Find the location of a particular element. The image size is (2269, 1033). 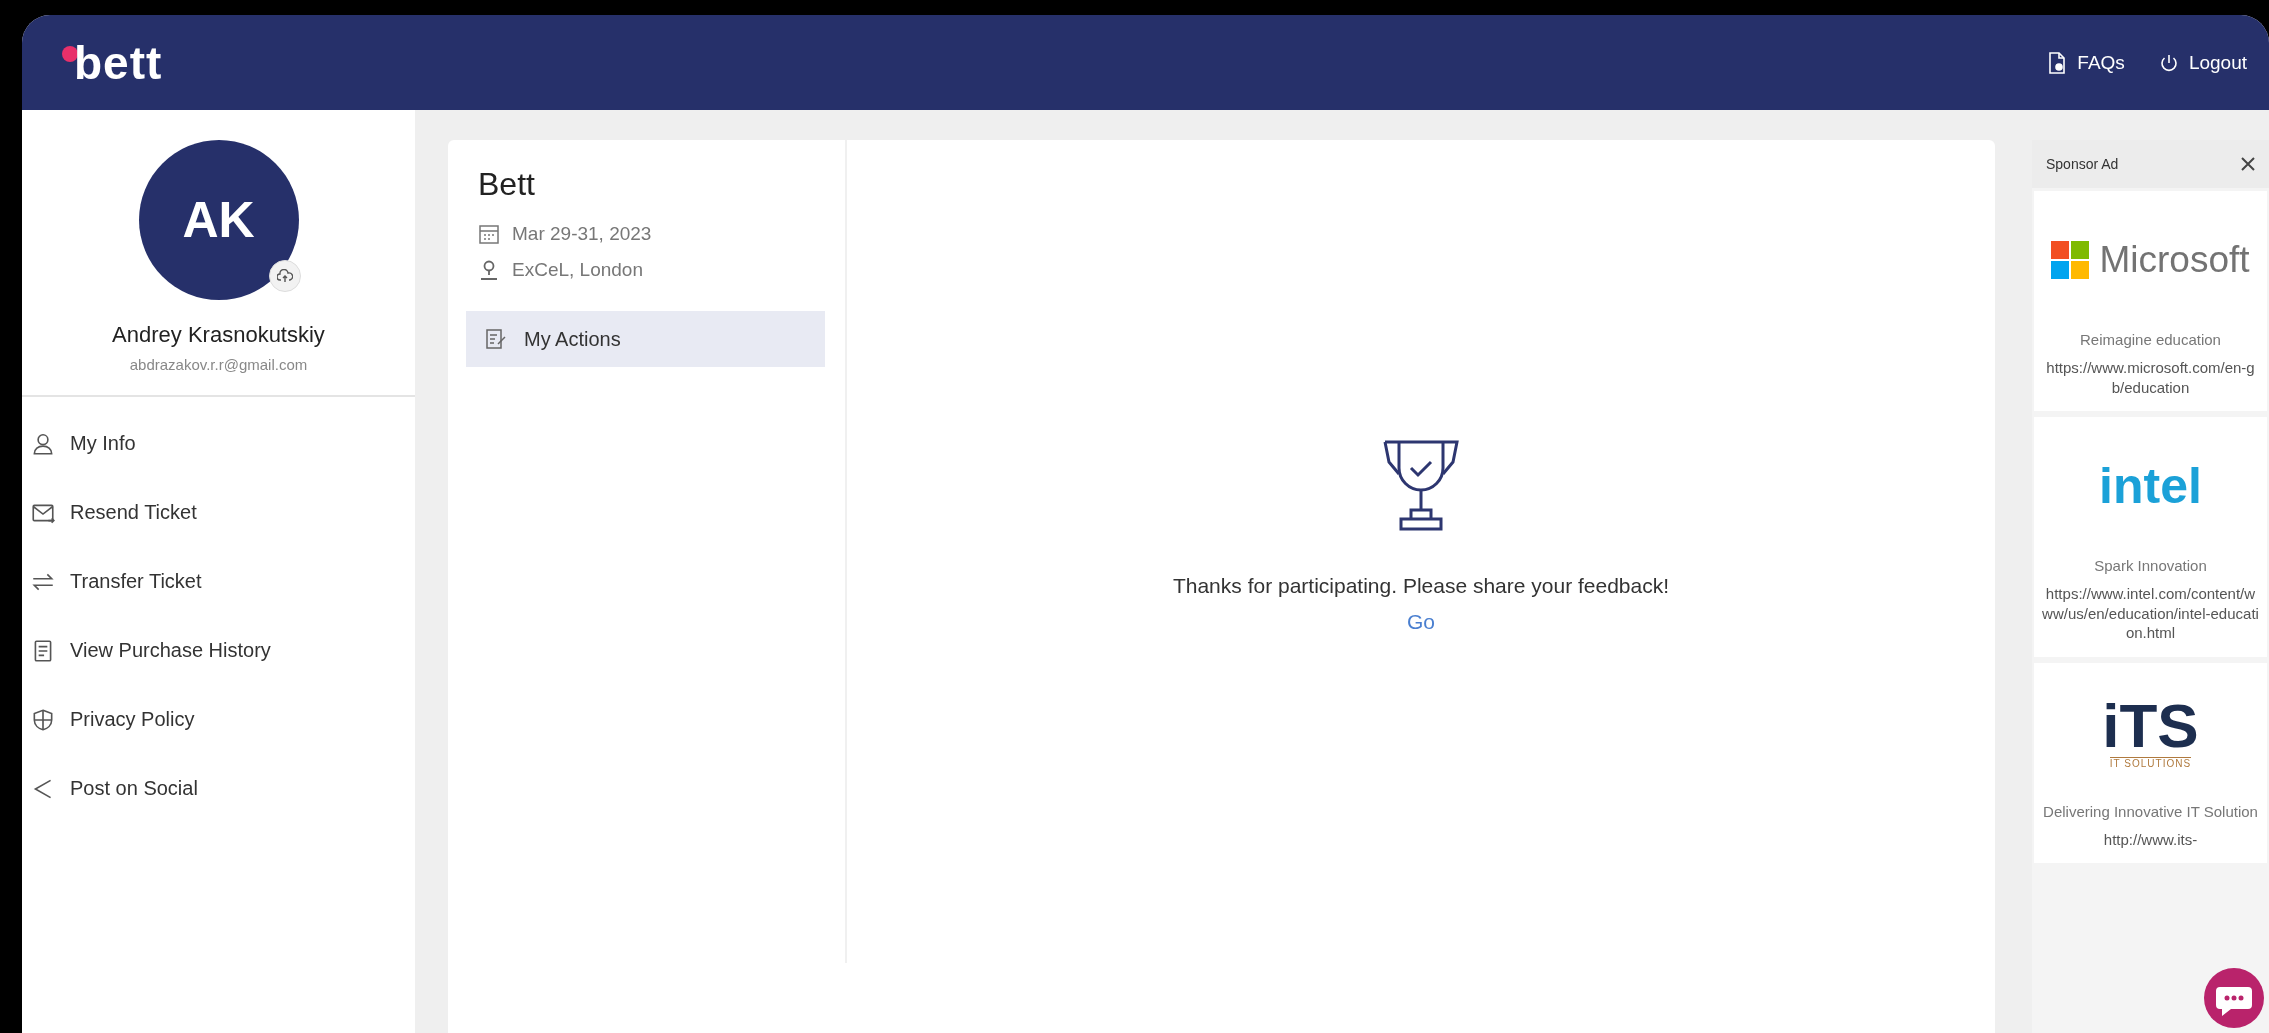

trophy-icon is located at coordinates (1421, 486).